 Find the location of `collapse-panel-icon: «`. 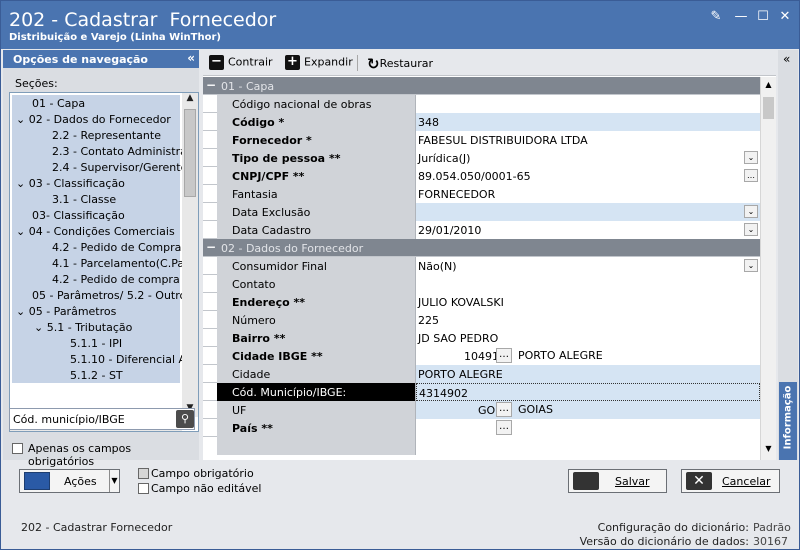

collapse-panel-icon: « is located at coordinates (191, 58).